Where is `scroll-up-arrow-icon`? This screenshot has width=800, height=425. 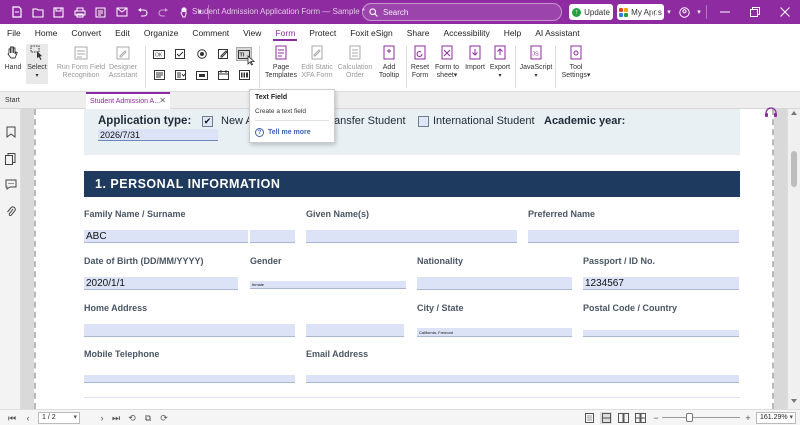
scroll-up-arrow-icon is located at coordinates (794, 113).